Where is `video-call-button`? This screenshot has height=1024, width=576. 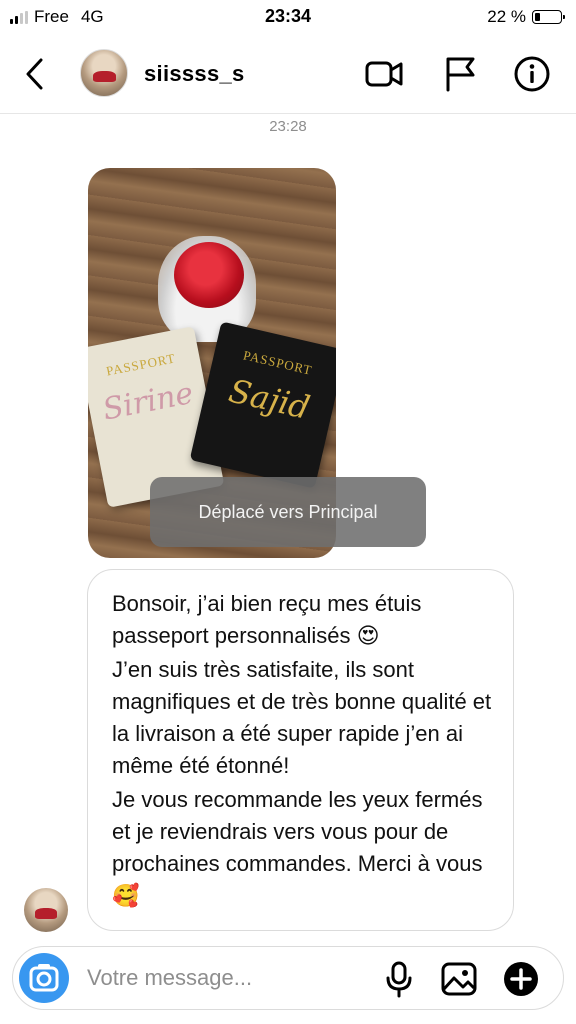 video-call-button is located at coordinates (384, 74).